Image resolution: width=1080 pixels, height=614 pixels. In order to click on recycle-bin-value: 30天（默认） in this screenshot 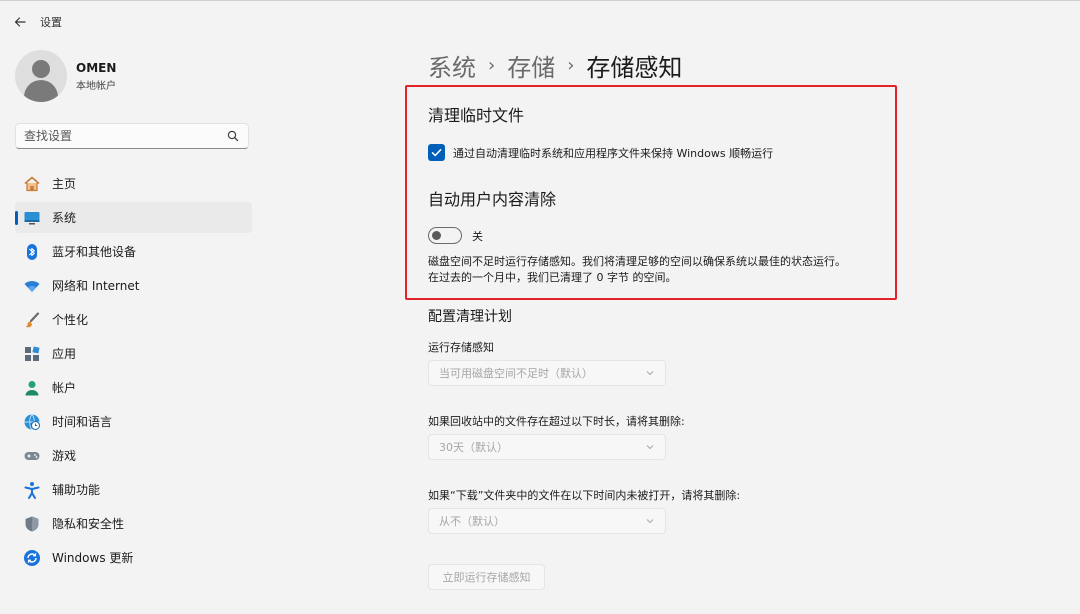, I will do `click(473, 447)`.